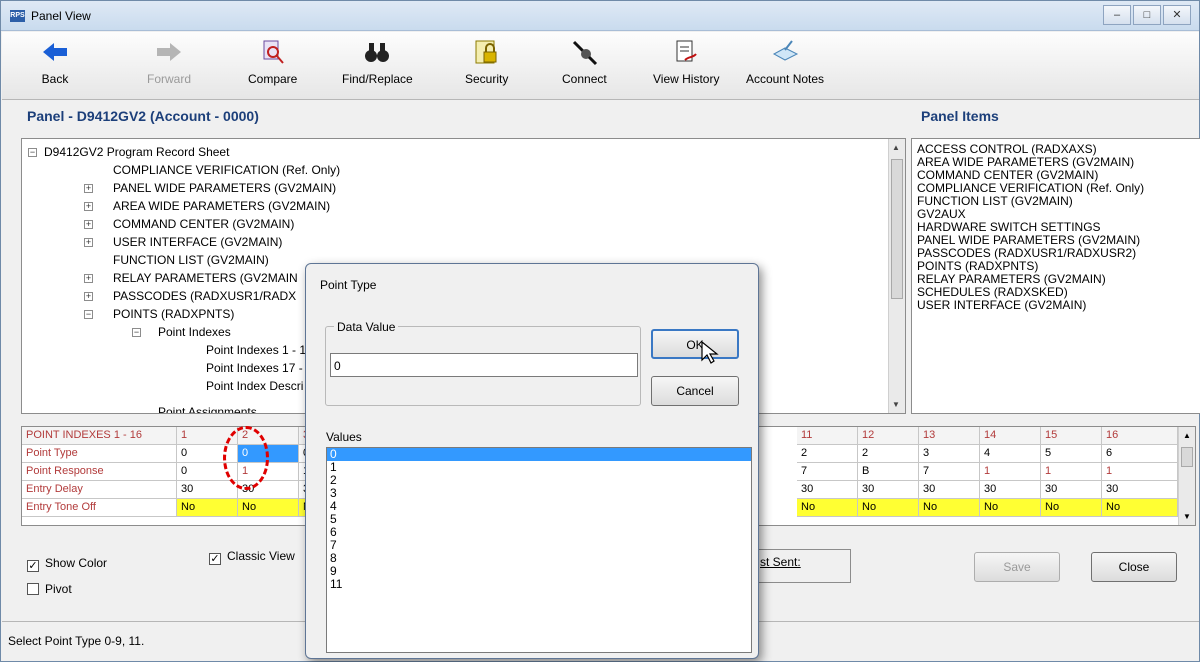 Image resolution: width=1200 pixels, height=662 pixels. I want to click on grid-column-header: 13, so click(949, 436).